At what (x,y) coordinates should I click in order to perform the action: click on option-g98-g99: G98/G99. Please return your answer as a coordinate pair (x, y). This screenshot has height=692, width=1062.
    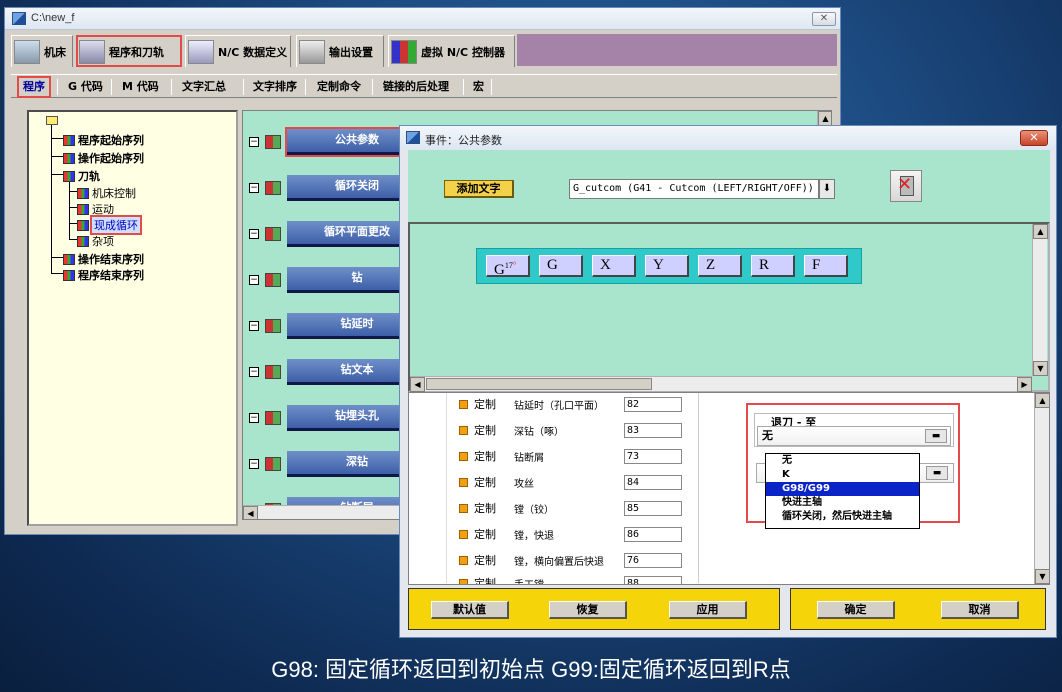
    Looking at the image, I should click on (842, 489).